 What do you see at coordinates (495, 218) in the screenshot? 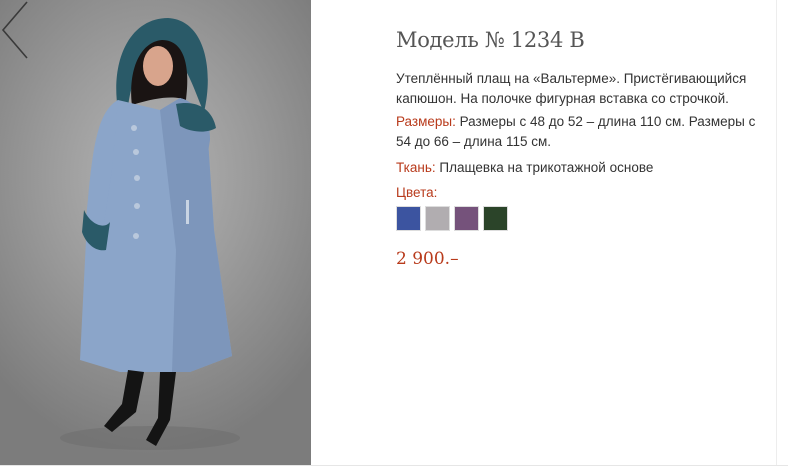
I see `color-swatch-green` at bounding box center [495, 218].